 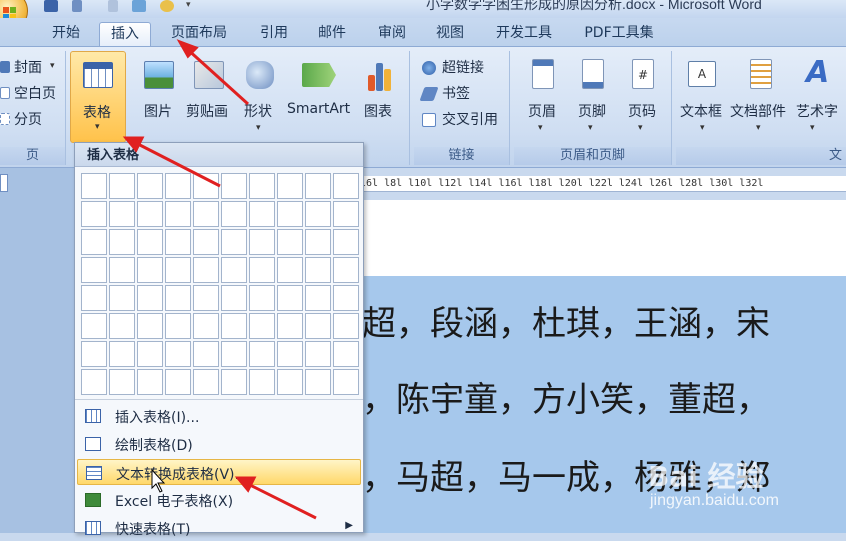 What do you see at coordinates (77, 6) in the screenshot?
I see `undo-icon` at bounding box center [77, 6].